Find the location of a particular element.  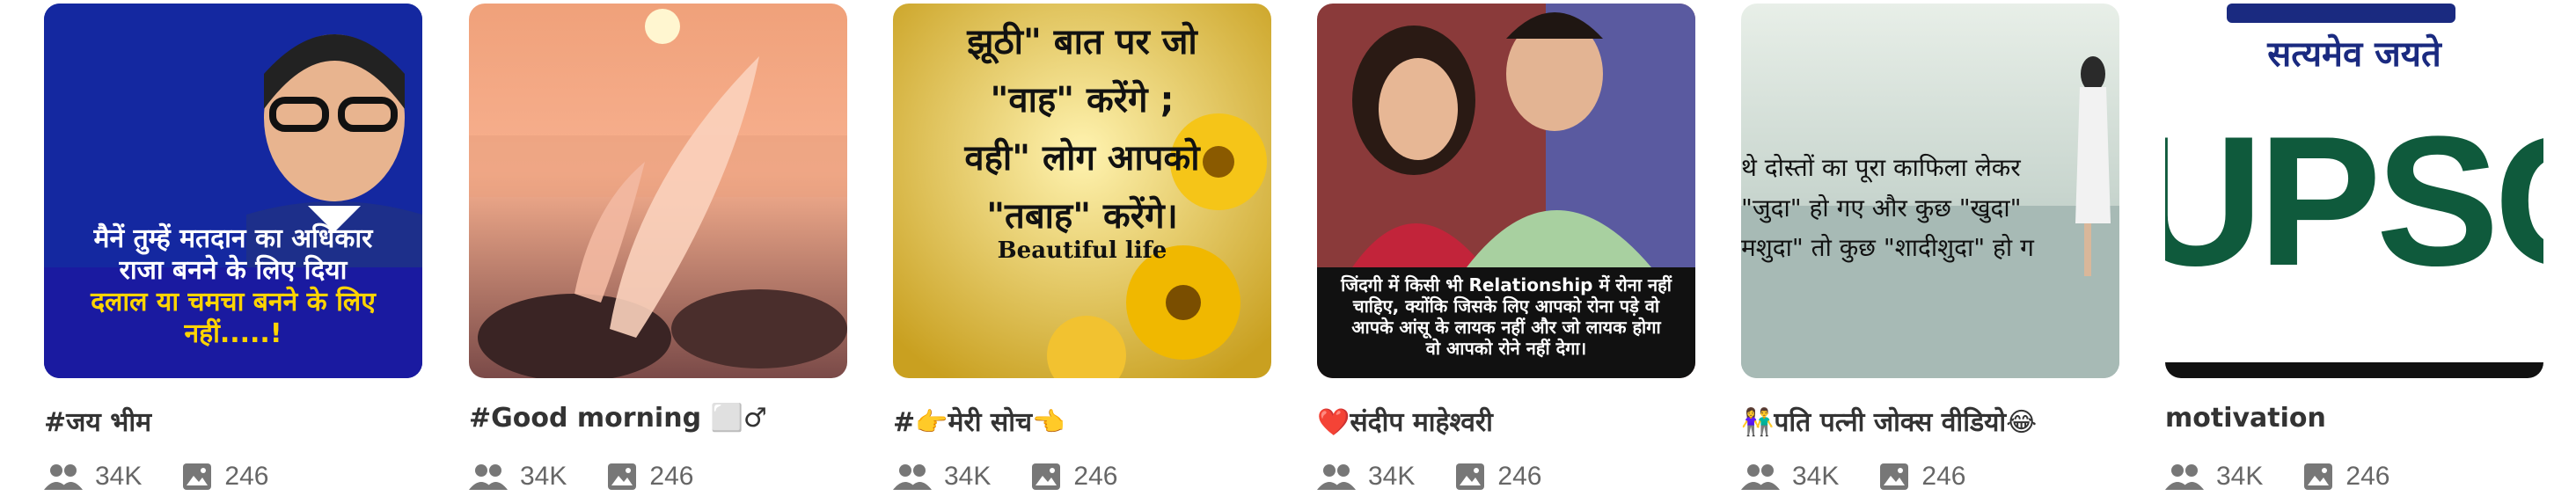

topic-title: #जय भीम is located at coordinates (233, 421).